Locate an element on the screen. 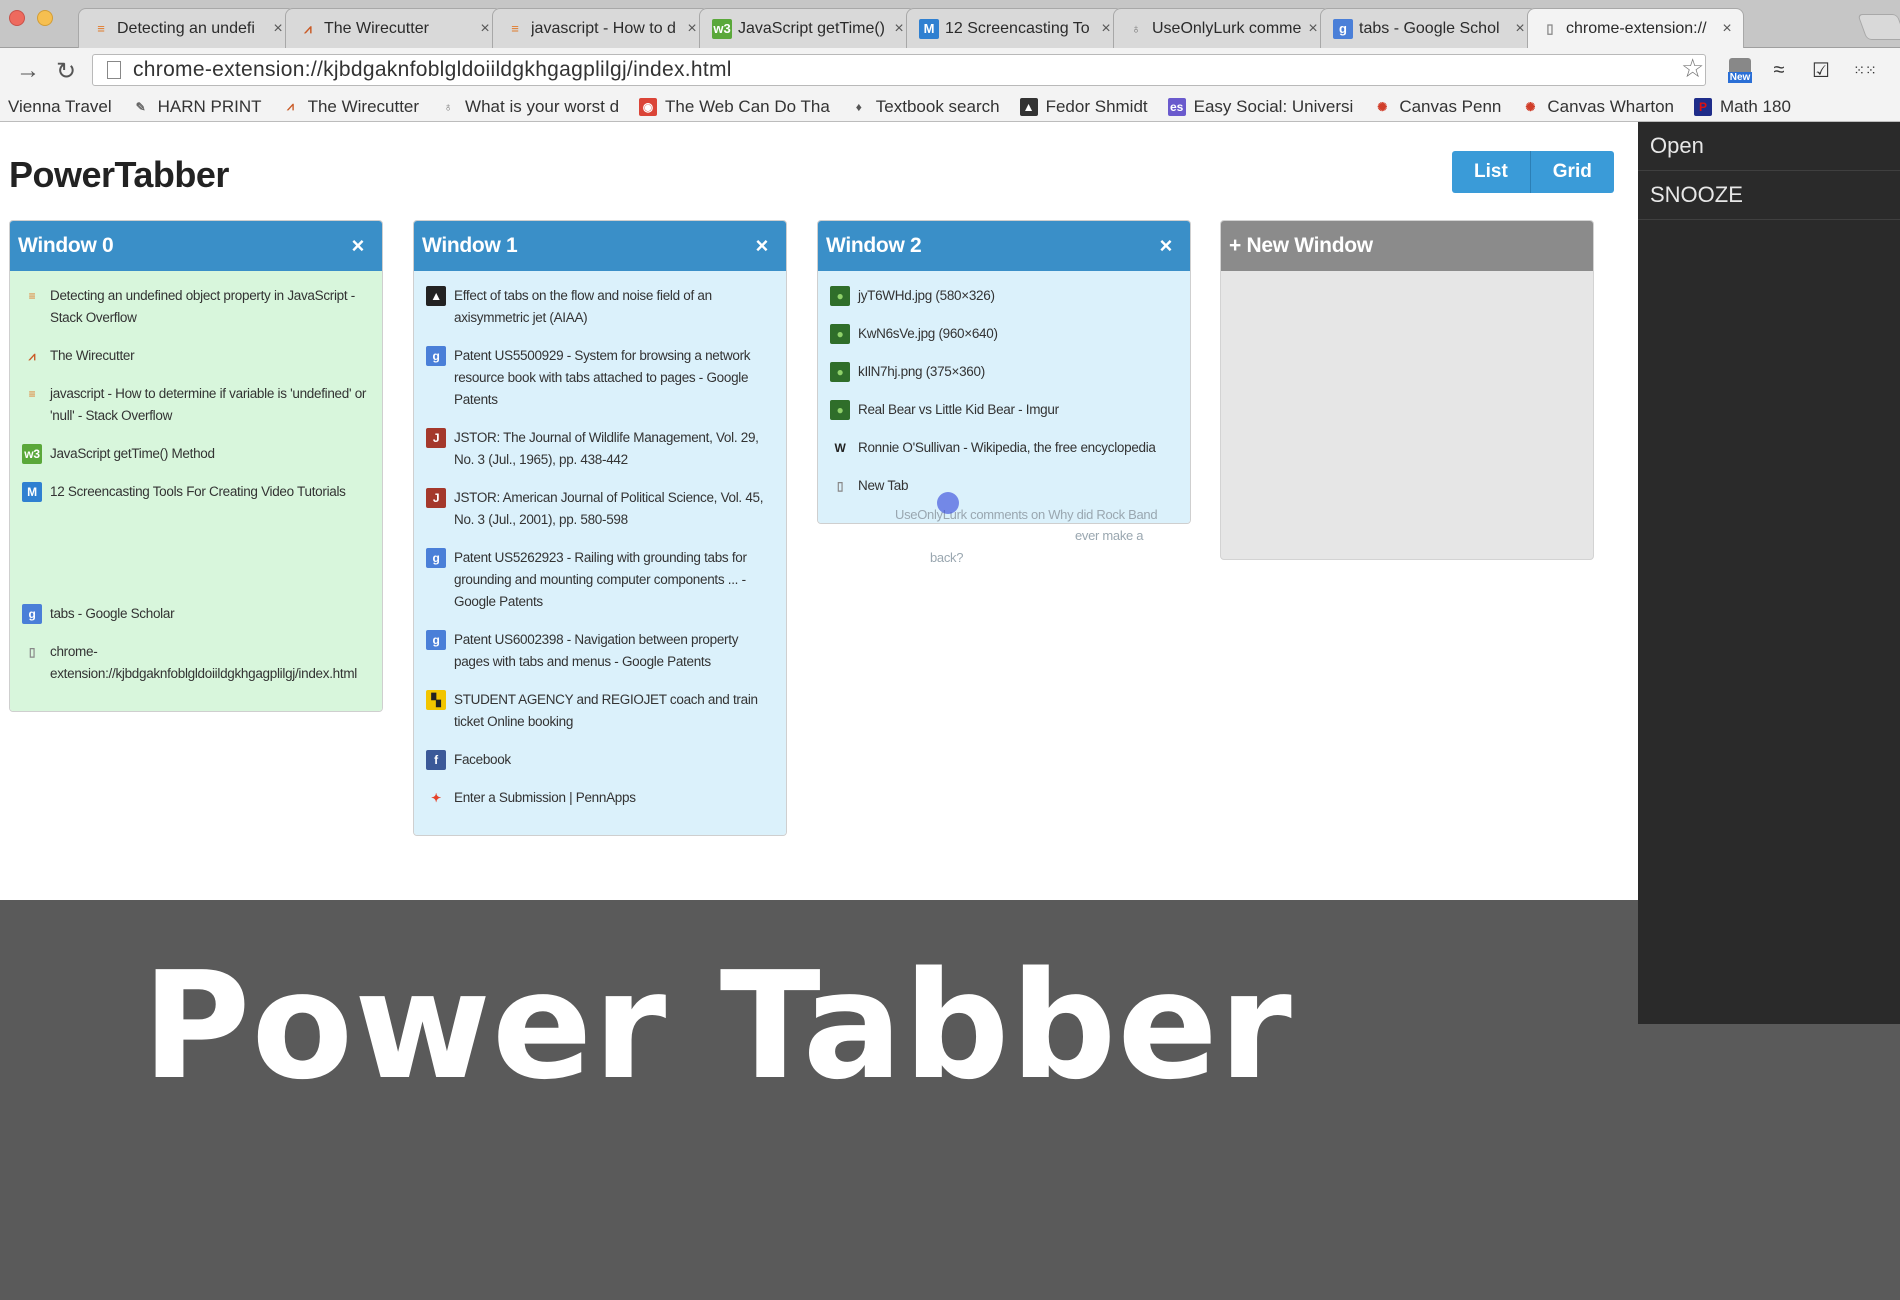 This screenshot has width=1900, height=1300. extension-new-icon: New is located at coordinates (1740, 70).